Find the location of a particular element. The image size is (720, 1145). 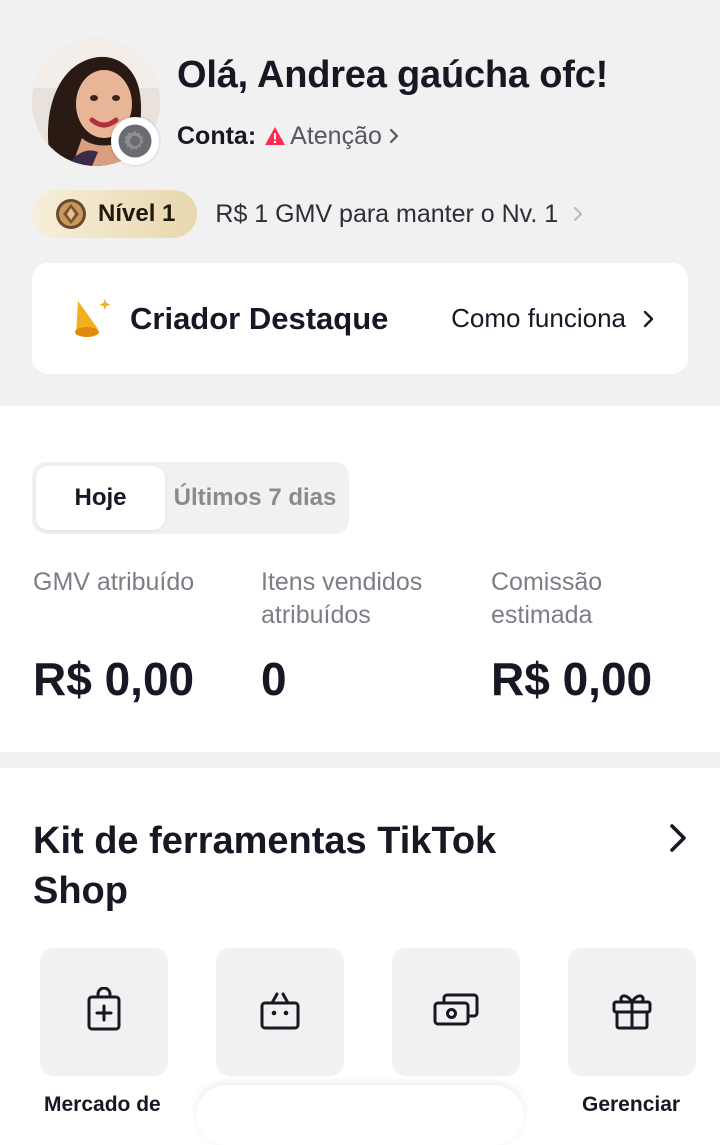

greeting-title: Olá, Andrea gaúcha ofc! is located at coordinates (393, 75).